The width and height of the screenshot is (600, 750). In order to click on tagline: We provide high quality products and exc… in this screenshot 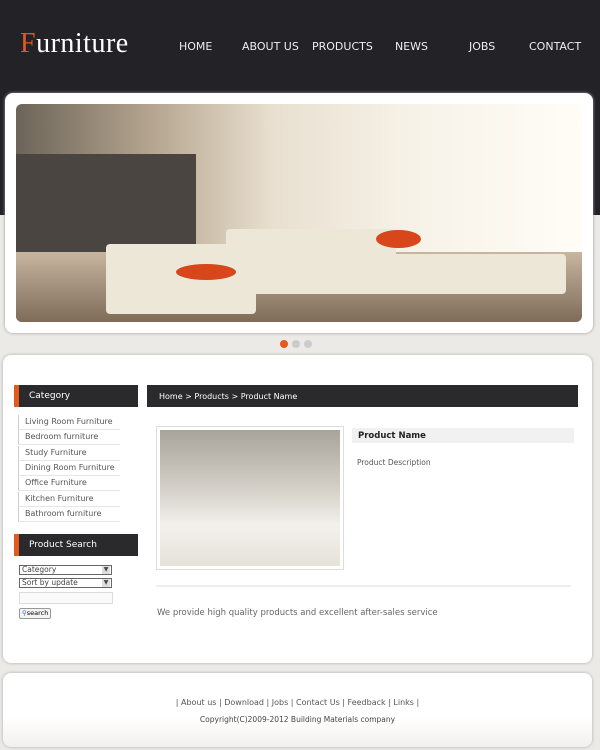, I will do `click(297, 613)`.